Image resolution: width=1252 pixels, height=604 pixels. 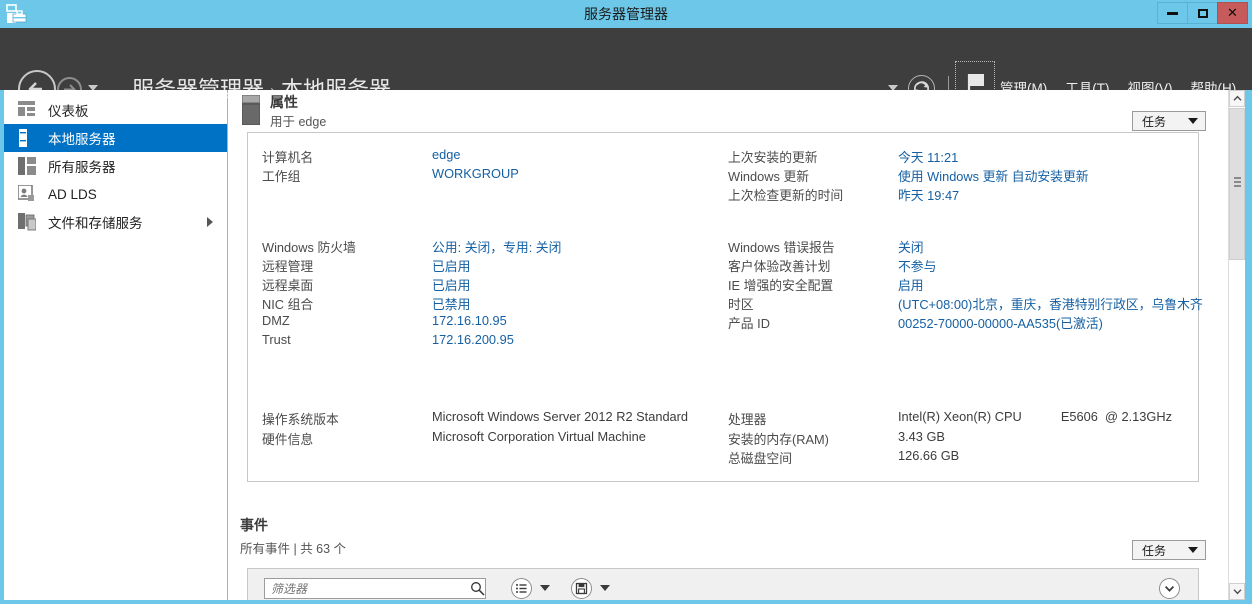 What do you see at coordinates (1035, 416) in the screenshot?
I see `property-value-processor: Intel(R) Xeon(R) CPU E5606 @ 2.13GHz` at bounding box center [1035, 416].